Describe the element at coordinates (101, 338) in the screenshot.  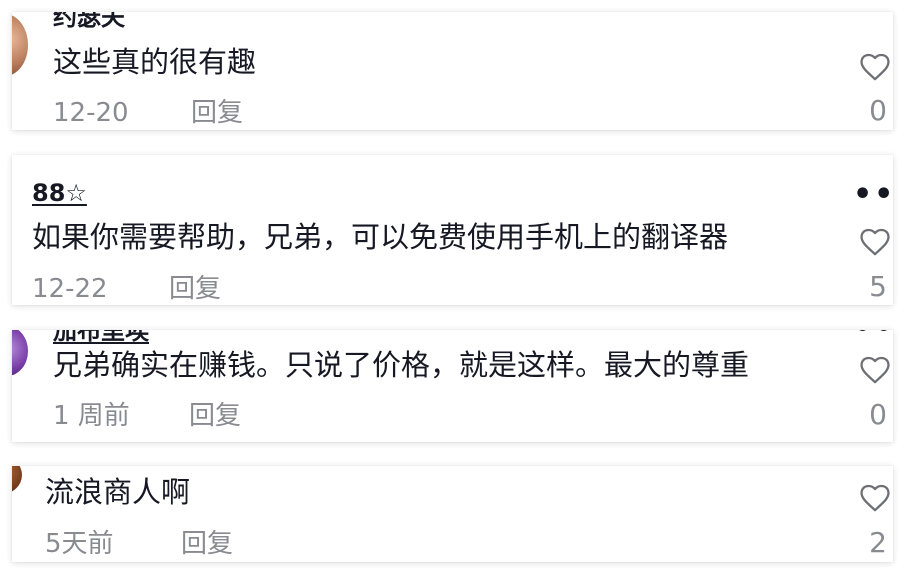
I see `comment-username: 加布里埃` at that location.